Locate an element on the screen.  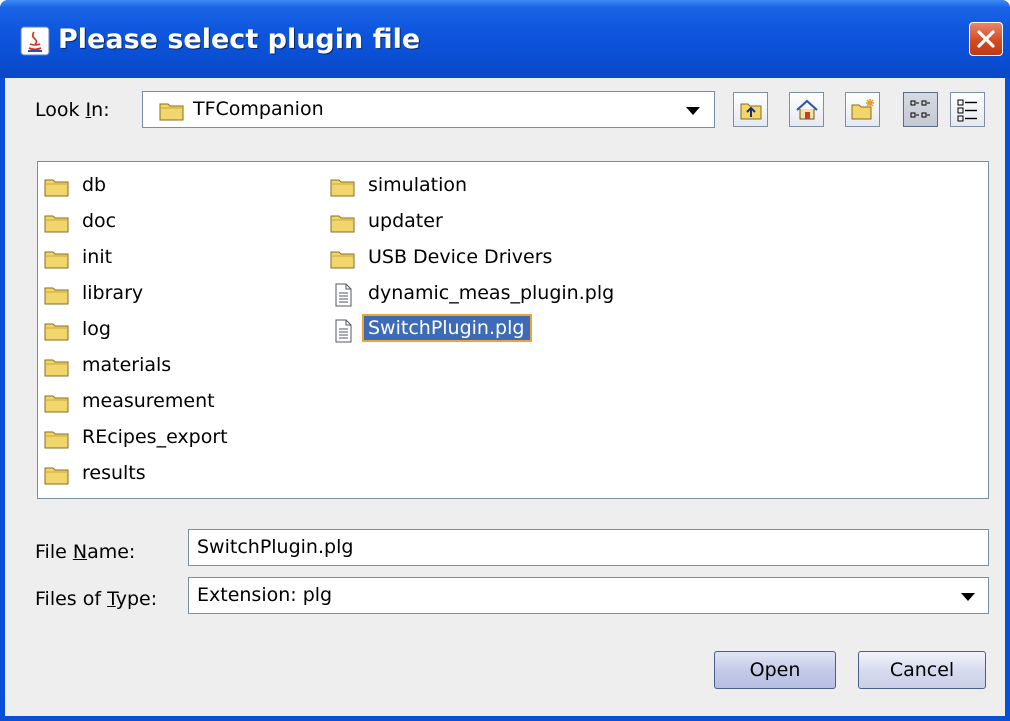
title-bar: Please select plugin file is located at coordinates (505, 39).